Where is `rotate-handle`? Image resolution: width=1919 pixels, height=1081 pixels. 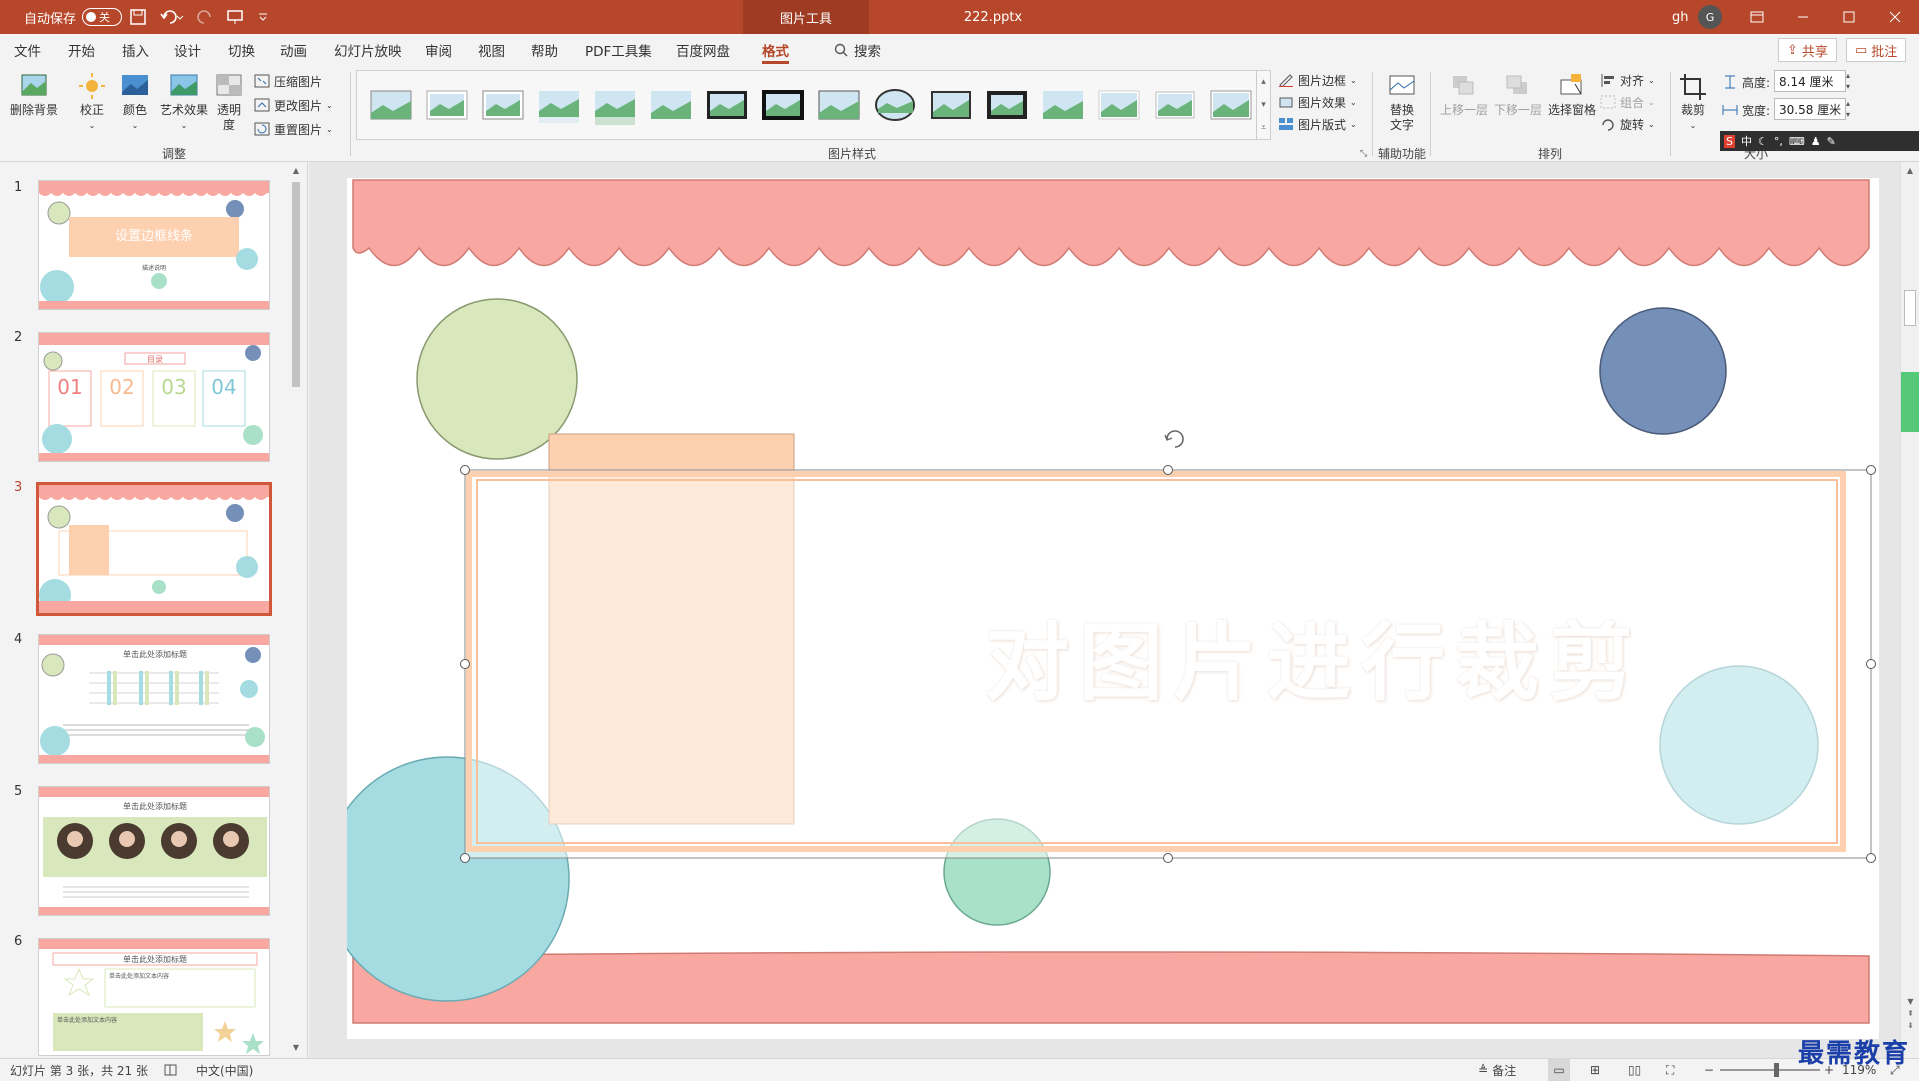 rotate-handle is located at coordinates (1169, 438).